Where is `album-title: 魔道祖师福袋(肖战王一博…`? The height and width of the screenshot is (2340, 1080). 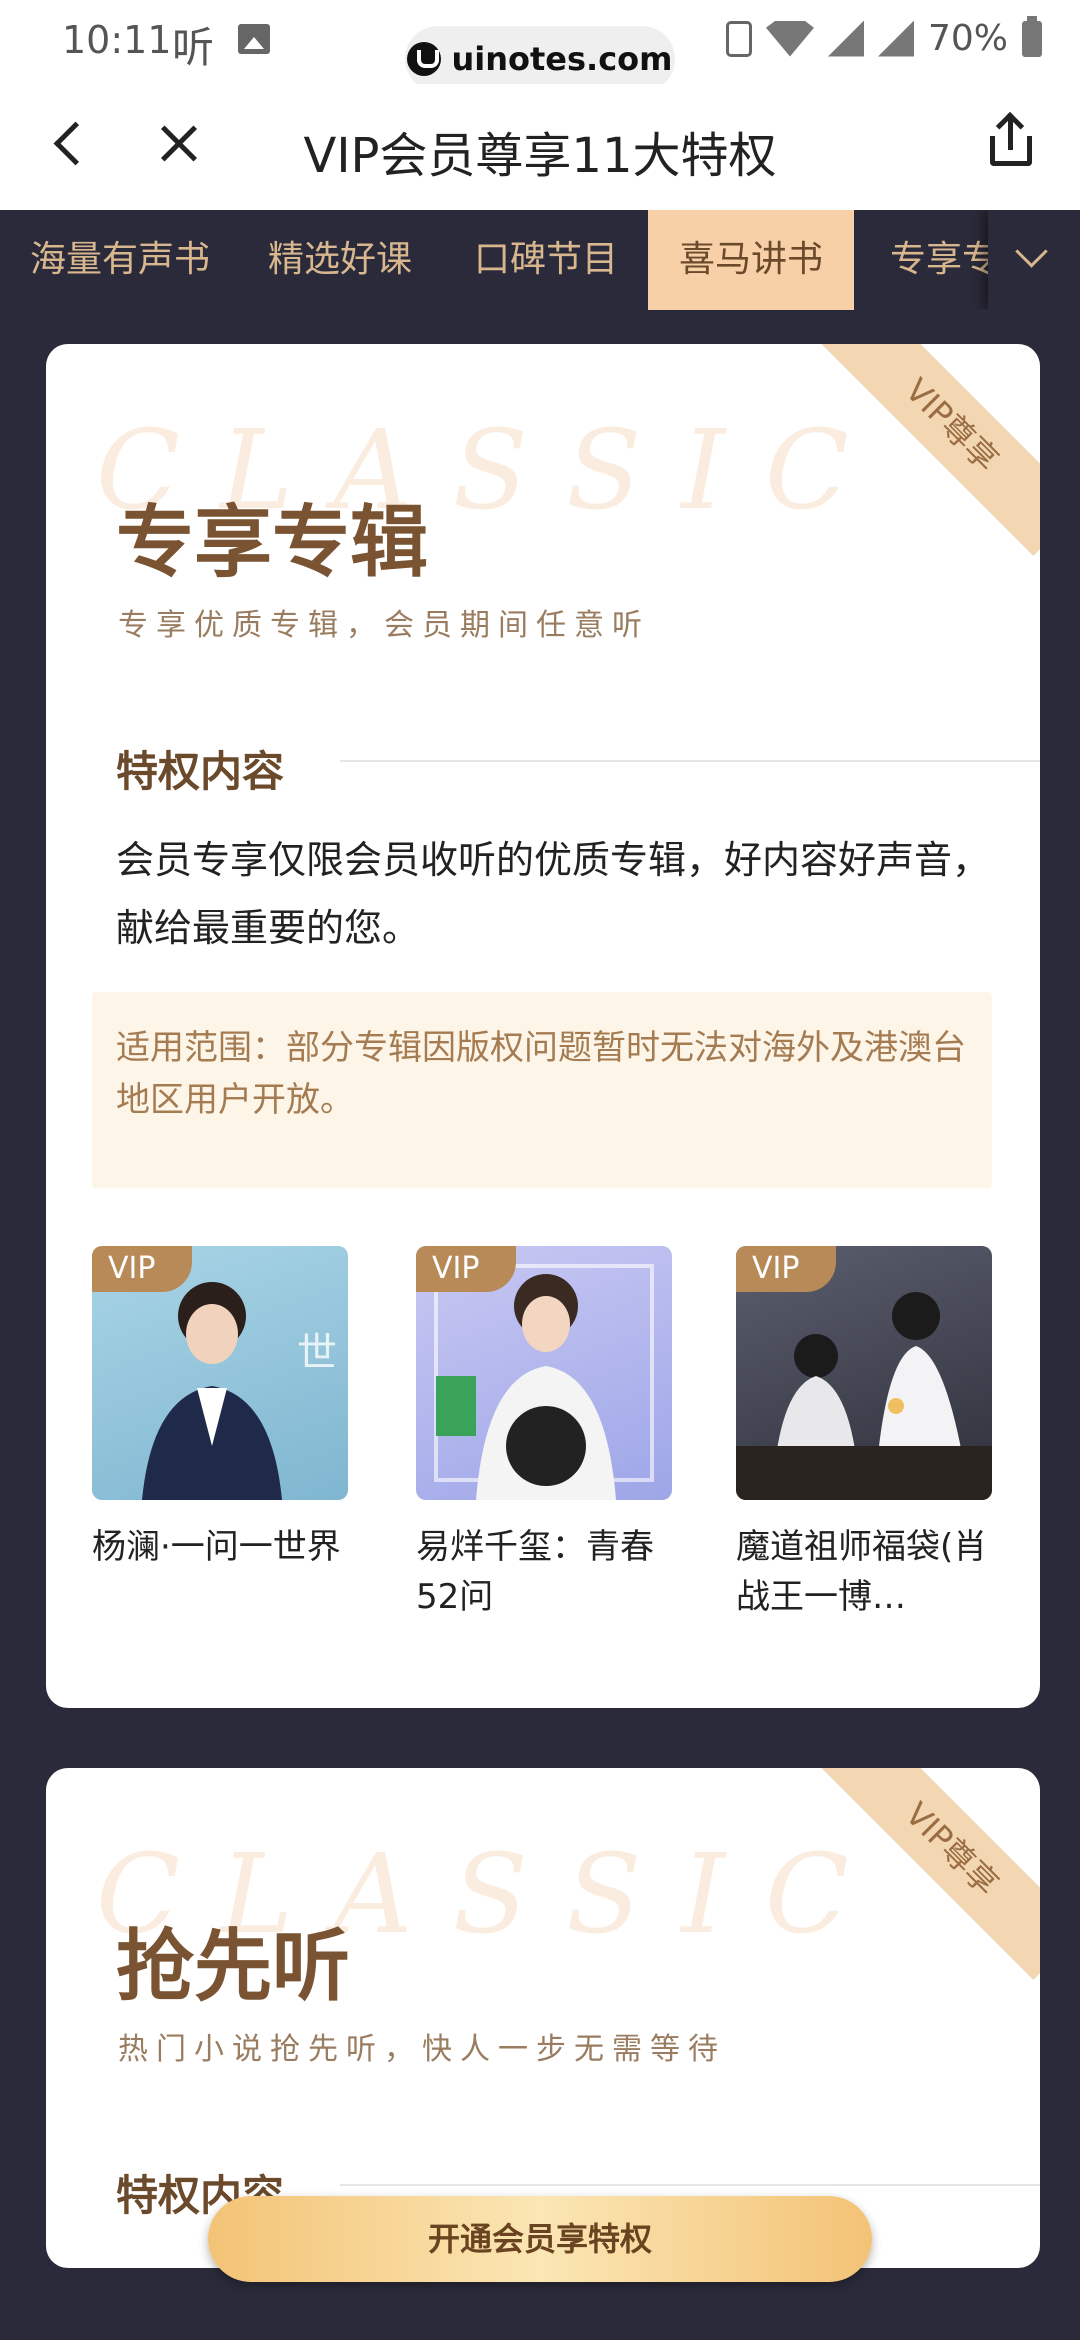 album-title: 魔道祖师福袋(肖战王一博… is located at coordinates (862, 1572).